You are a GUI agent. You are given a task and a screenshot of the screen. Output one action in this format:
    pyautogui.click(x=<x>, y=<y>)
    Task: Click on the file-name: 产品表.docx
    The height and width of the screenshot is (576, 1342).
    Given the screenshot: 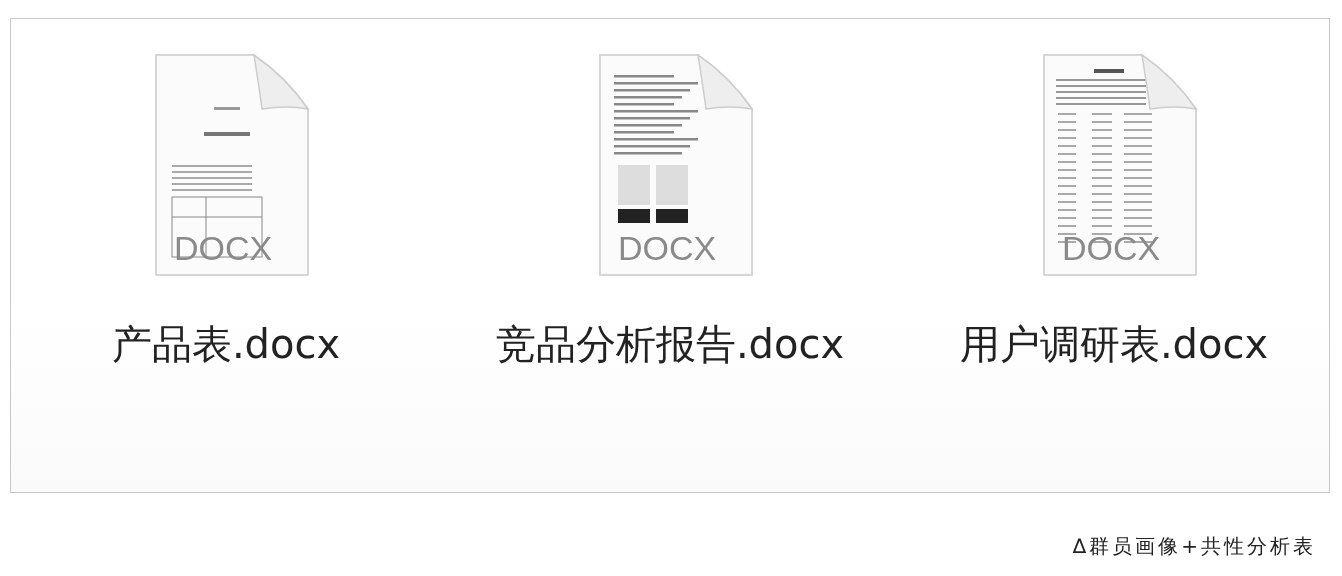 What is the action you would take?
    pyautogui.click(x=226, y=344)
    